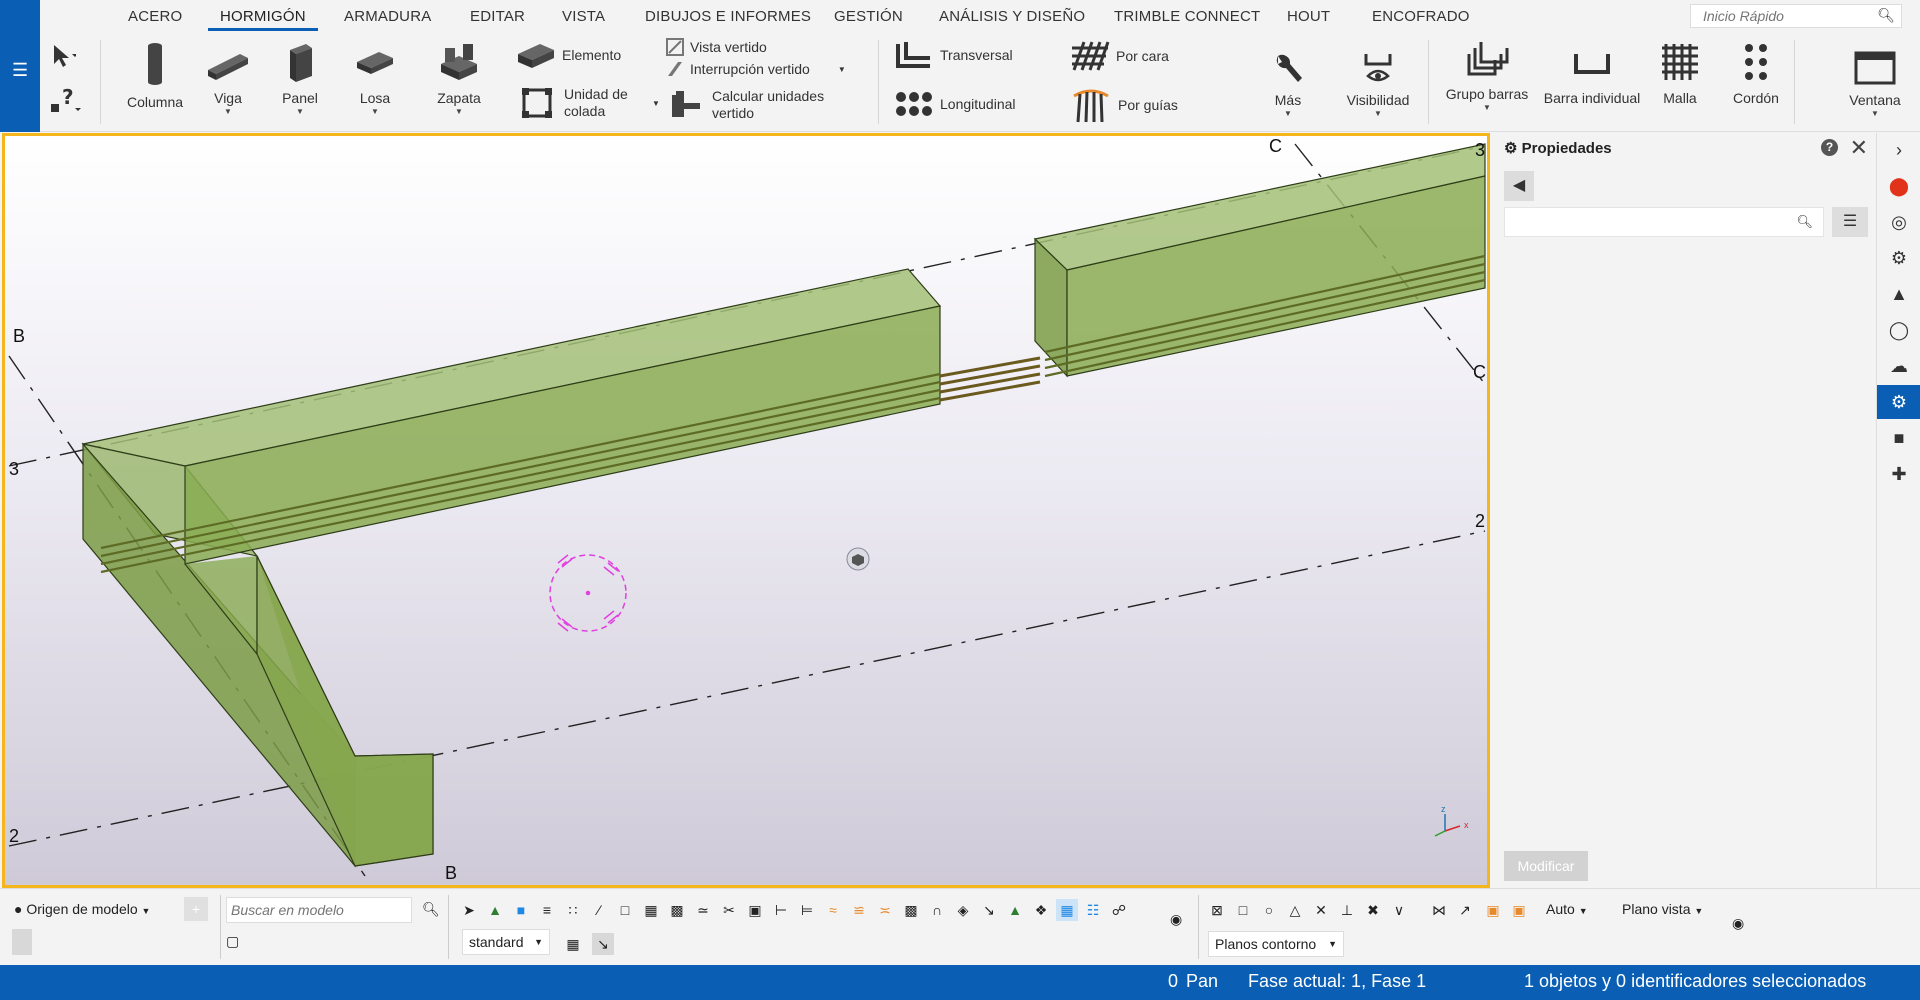  I want to click on longitudinal-button: Longitudinal, so click(955, 104).